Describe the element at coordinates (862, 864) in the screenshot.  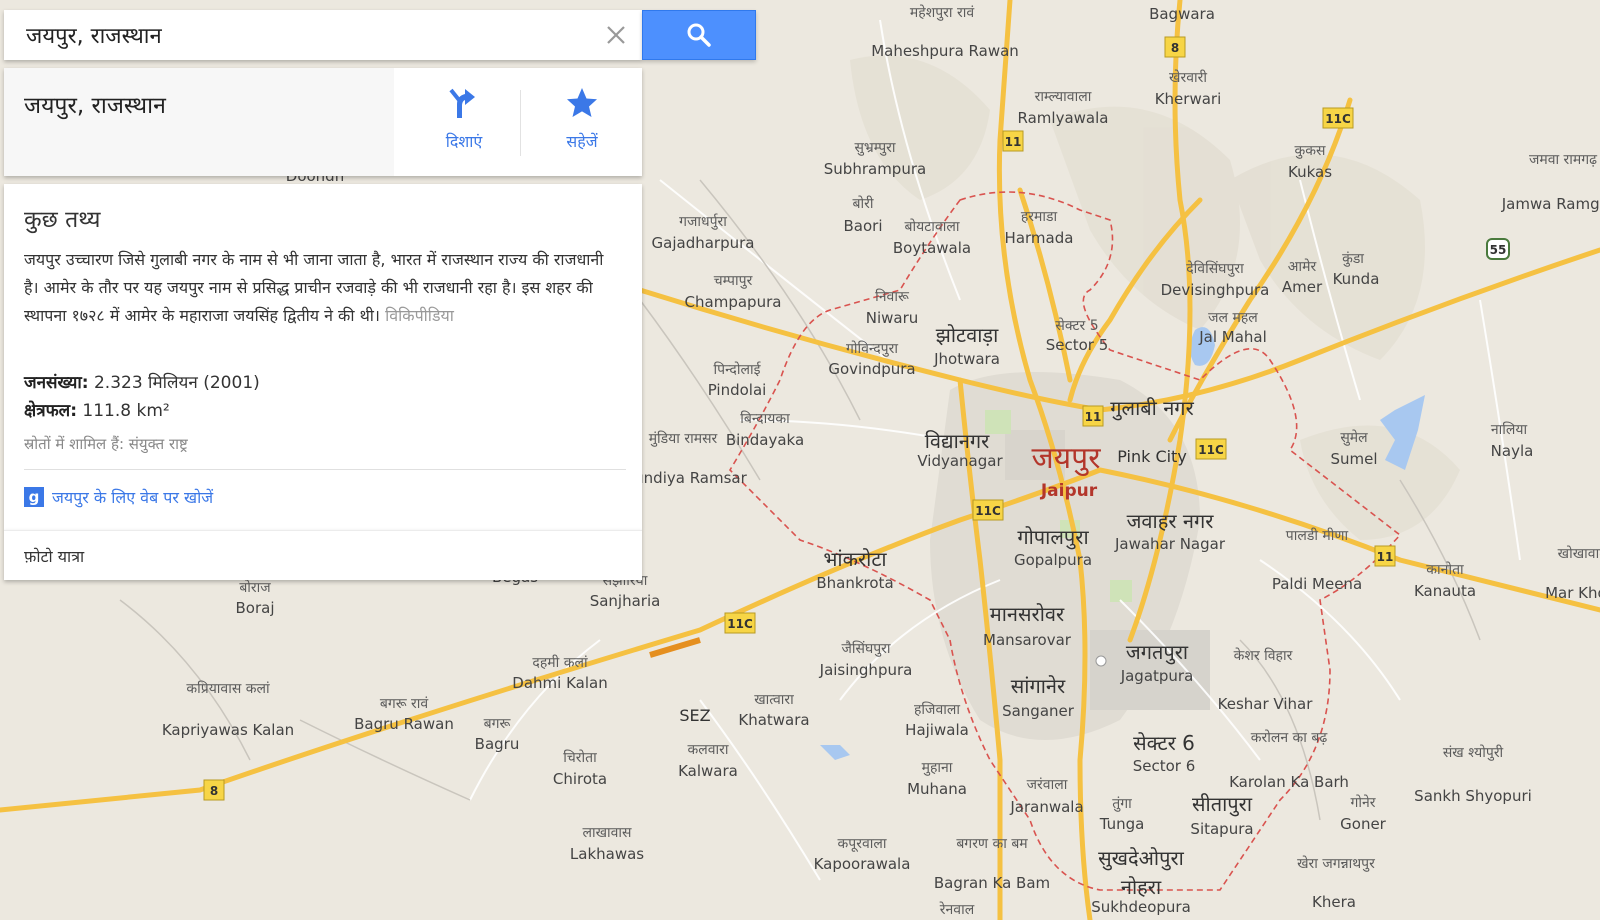
I see `svg-text: Kapoorawala` at that location.